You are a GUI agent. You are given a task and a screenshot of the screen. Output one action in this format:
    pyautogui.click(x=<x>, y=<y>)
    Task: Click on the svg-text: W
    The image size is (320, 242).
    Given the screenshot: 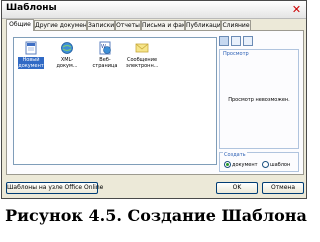 What is the action you would take?
    pyautogui.click(x=103, y=47)
    